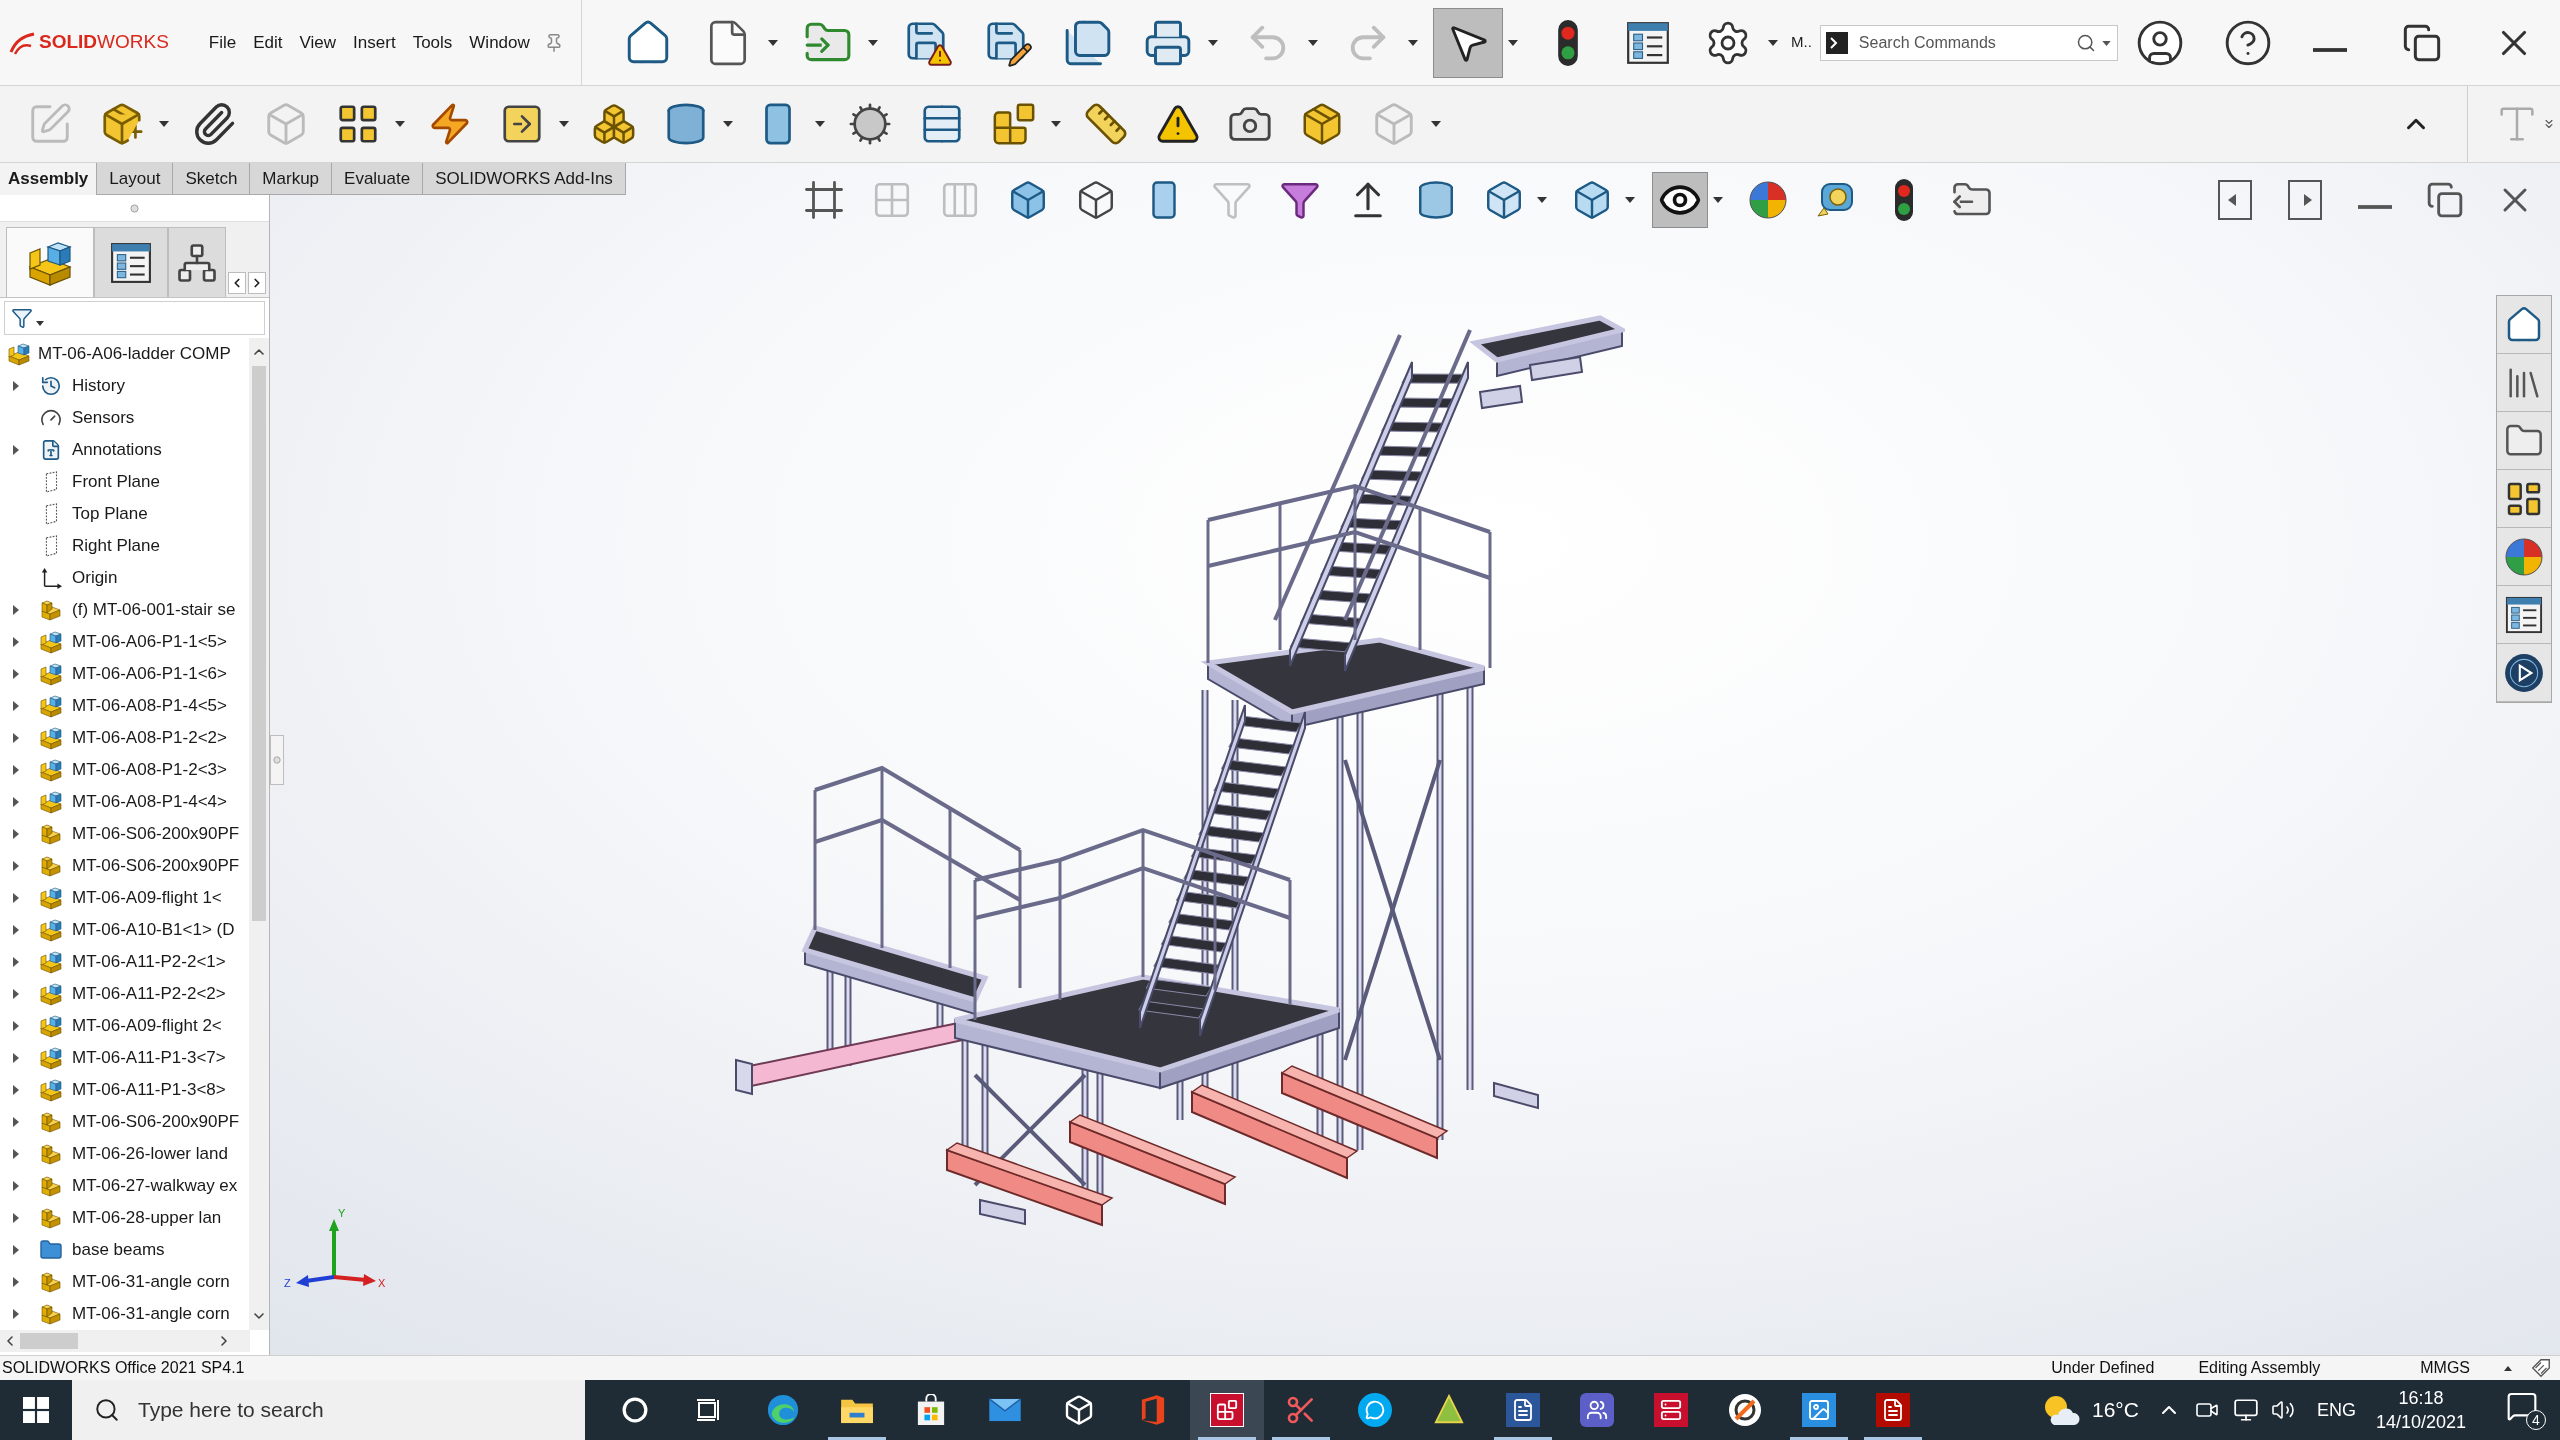  What do you see at coordinates (1968, 42) in the screenshot?
I see `search-field: Search Commands` at bounding box center [1968, 42].